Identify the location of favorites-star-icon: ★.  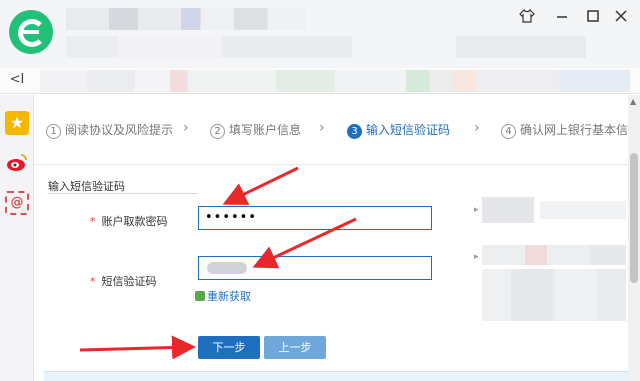
(17, 123).